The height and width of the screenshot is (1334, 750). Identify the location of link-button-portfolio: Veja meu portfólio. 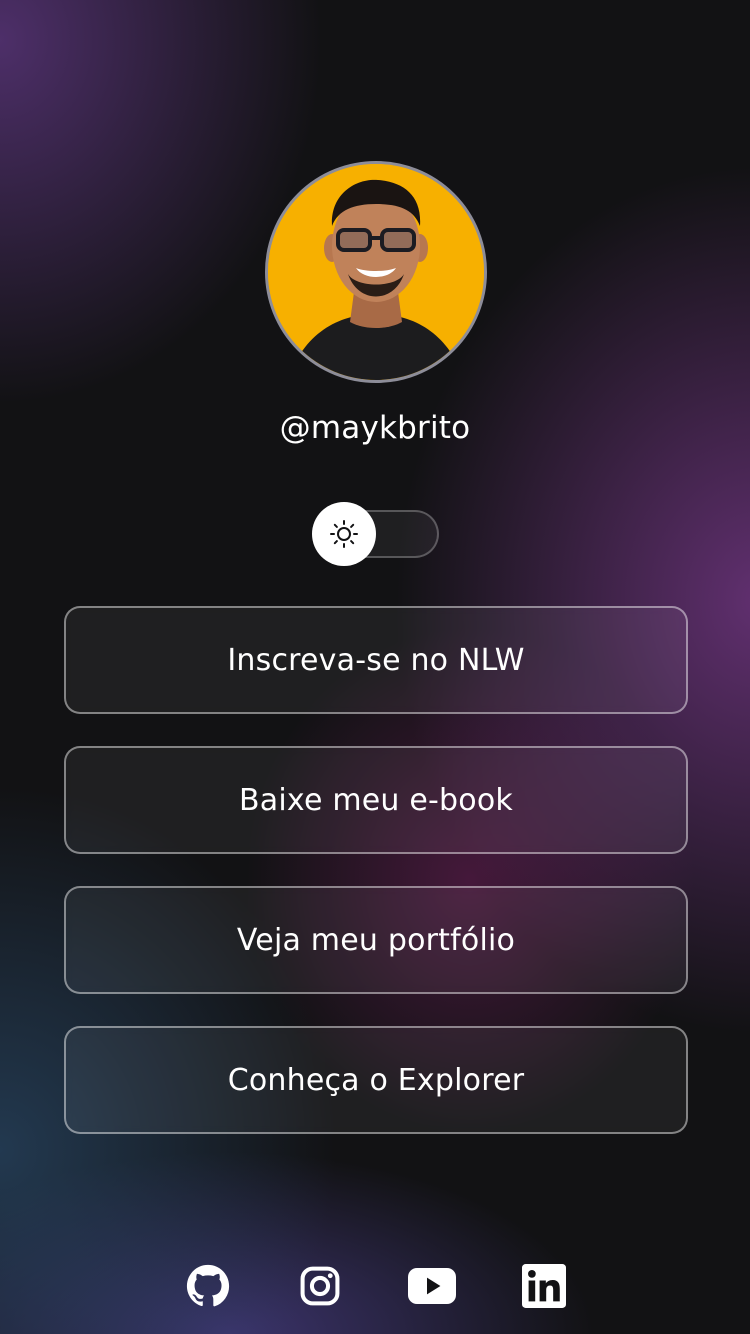
(376, 940).